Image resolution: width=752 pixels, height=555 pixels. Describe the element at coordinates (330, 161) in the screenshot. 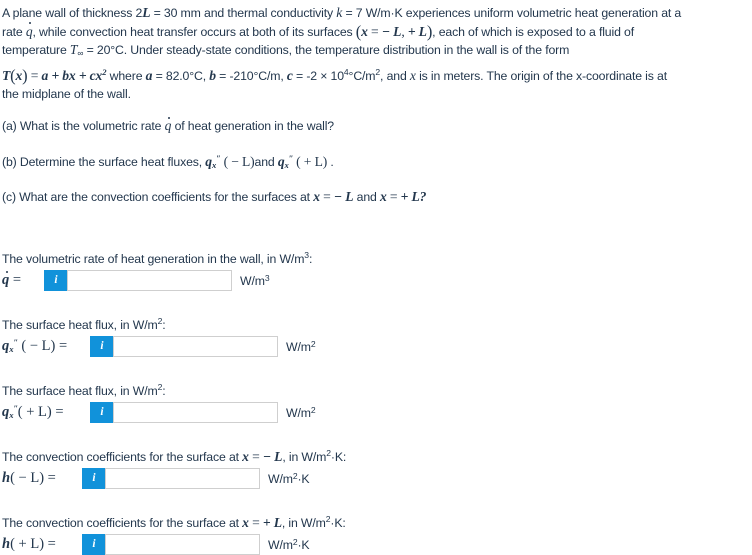

I see `period: .` at that location.